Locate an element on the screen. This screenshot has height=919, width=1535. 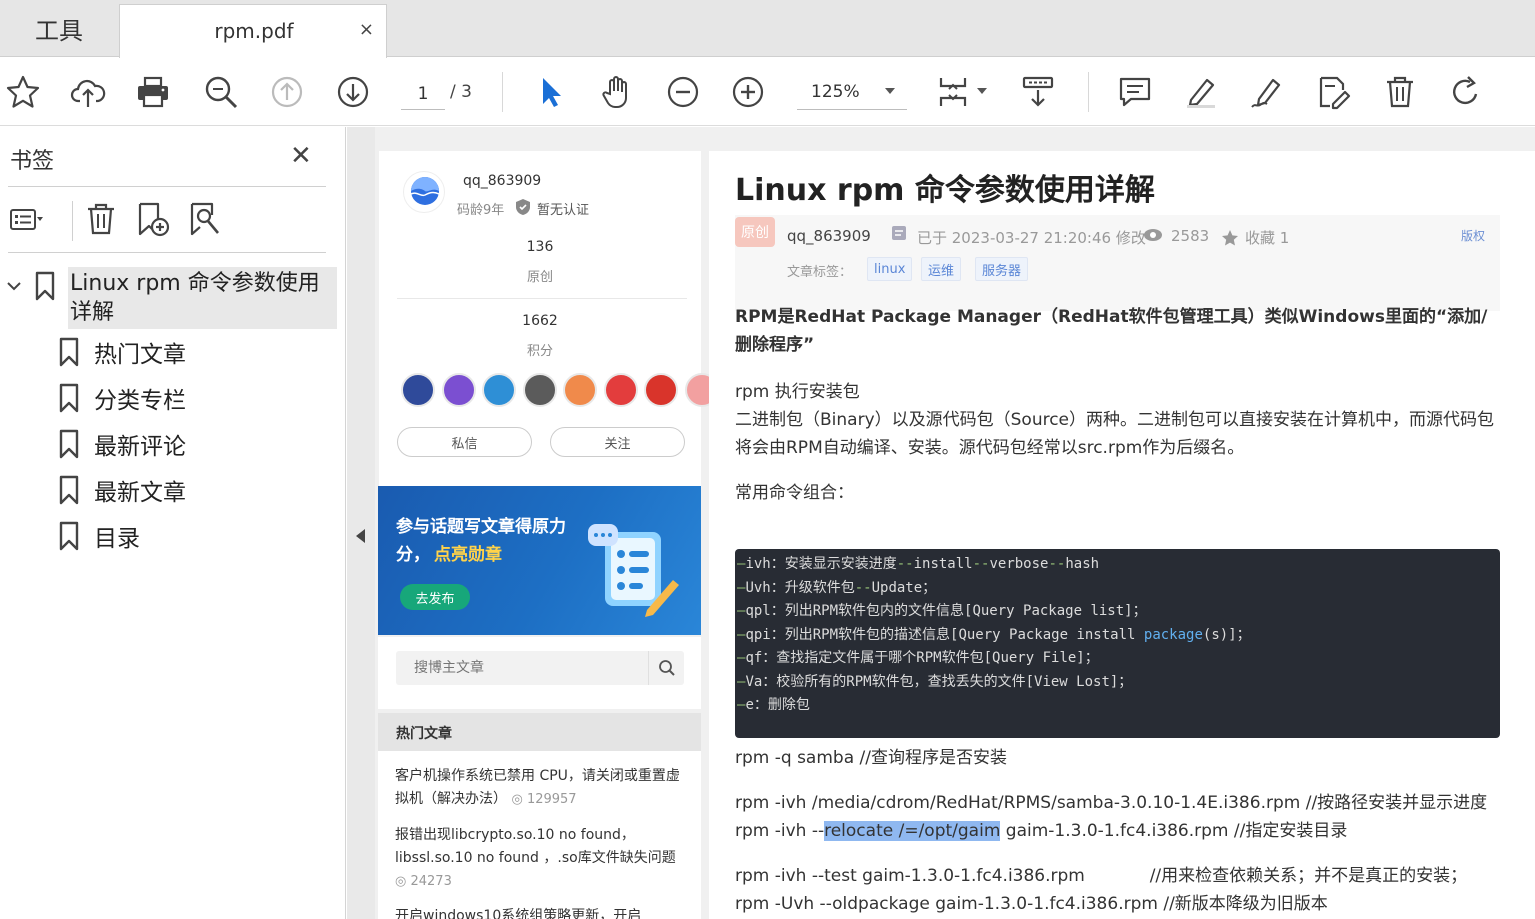
code-description: ：查找指定文件属于哪个RPM软件包[Query File]； is located at coordinates (930, 658).